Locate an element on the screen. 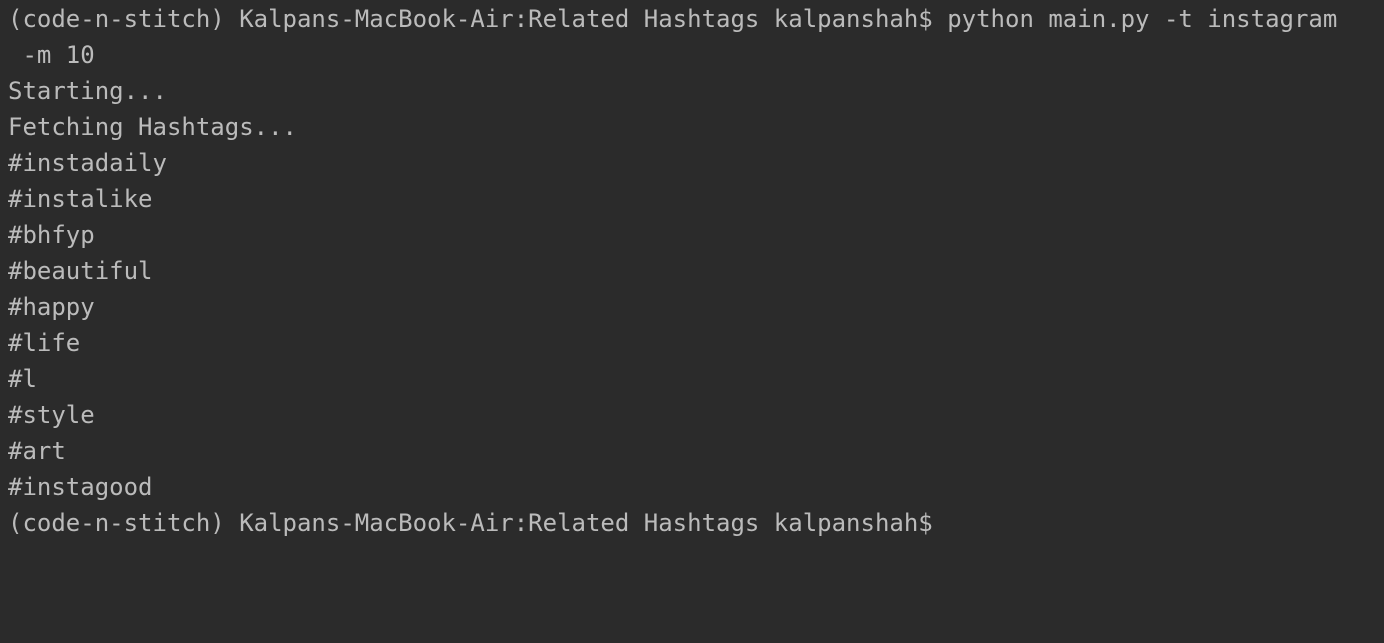 The image size is (1384, 643). output-line: #beautiful is located at coordinates (80, 271).